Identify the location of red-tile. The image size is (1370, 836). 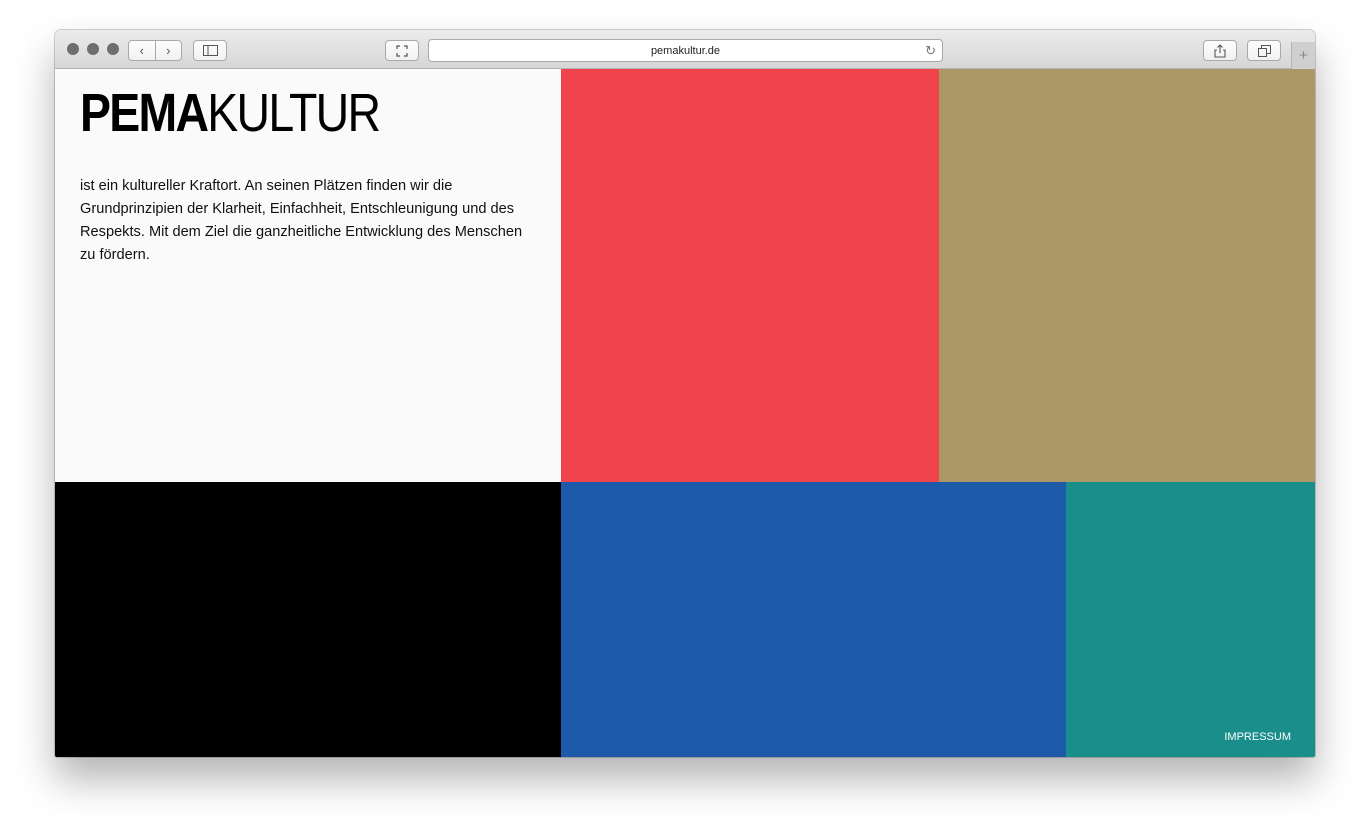
(750, 275).